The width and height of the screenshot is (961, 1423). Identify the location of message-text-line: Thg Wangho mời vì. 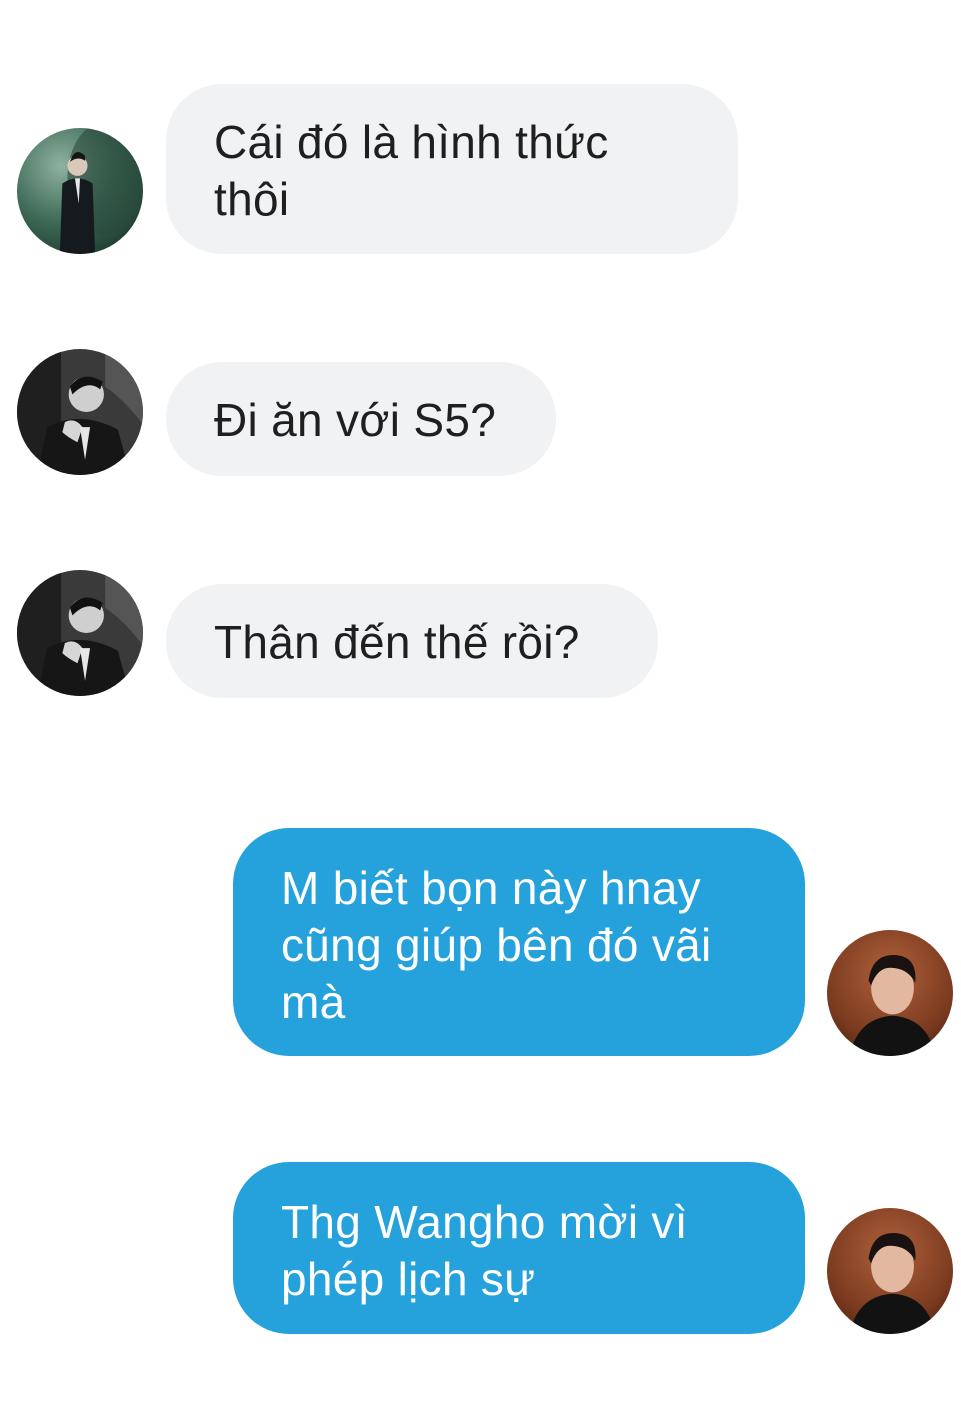
(484, 1222).